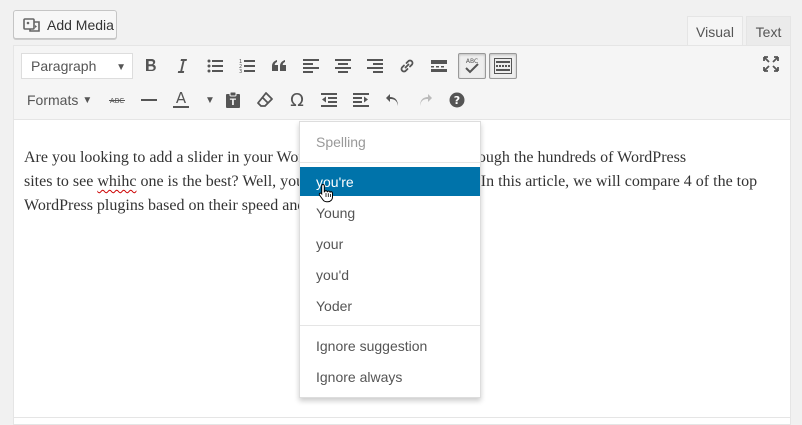 The image size is (802, 425). I want to click on tab-visual: Visual, so click(715, 31).